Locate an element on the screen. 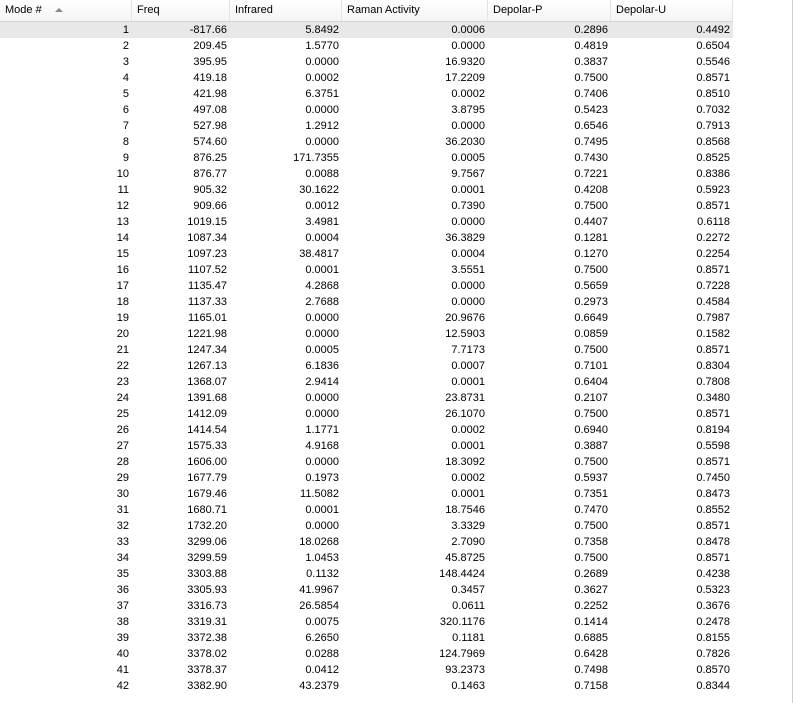 Image resolution: width=793 pixels, height=703 pixels. table-row: 7 527.98 1.2912 0.0000 0.6546 0.7913 is located at coordinates (366, 126).